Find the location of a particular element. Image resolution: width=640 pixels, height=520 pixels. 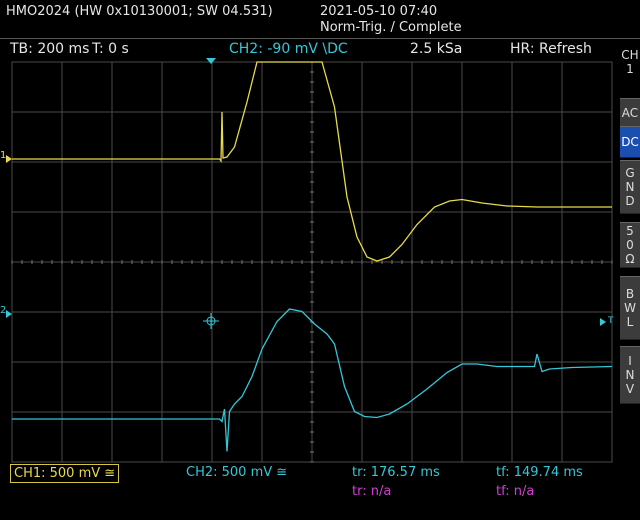

ch1-setting: CH1: 500 mV ≅ is located at coordinates (65, 473).